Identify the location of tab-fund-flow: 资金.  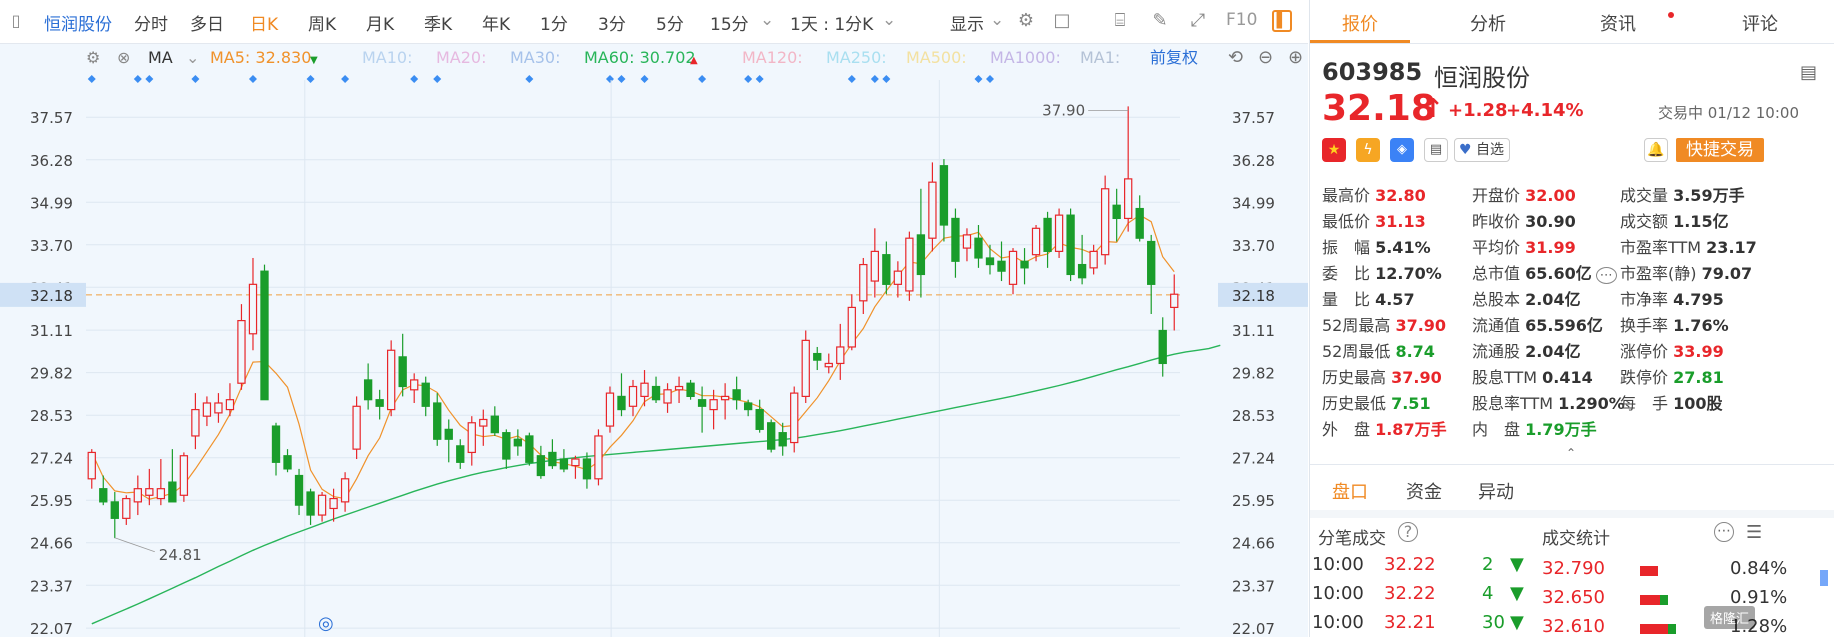
(1424, 491).